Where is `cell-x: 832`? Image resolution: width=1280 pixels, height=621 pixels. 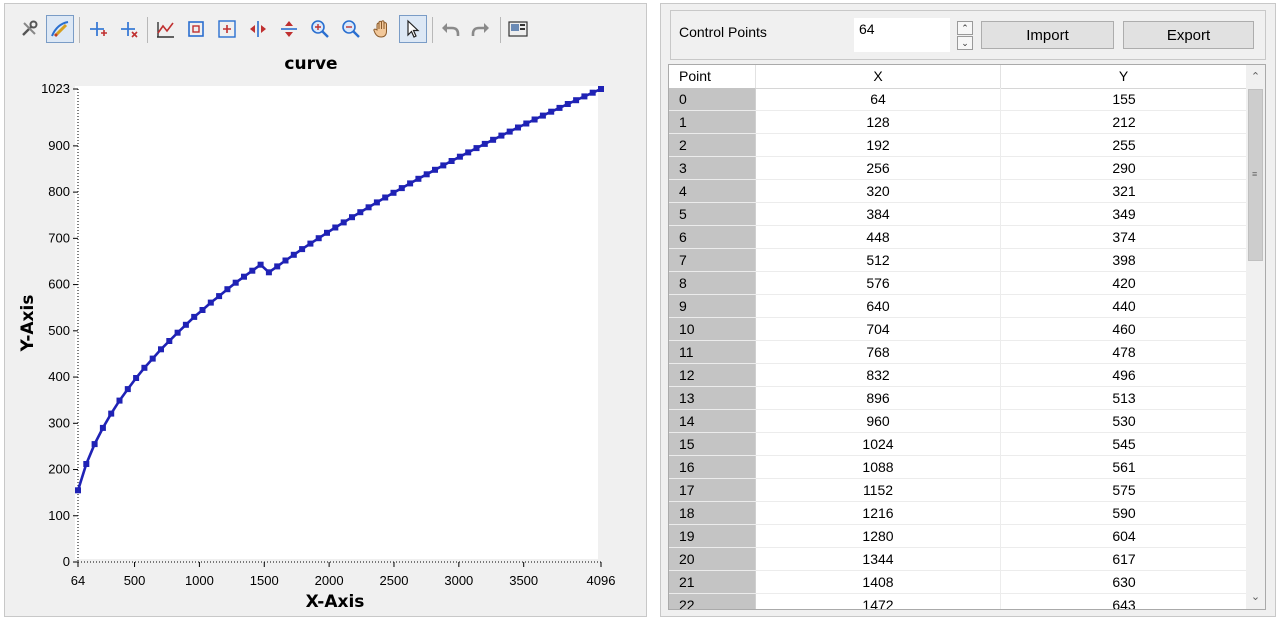 cell-x: 832 is located at coordinates (878, 375).